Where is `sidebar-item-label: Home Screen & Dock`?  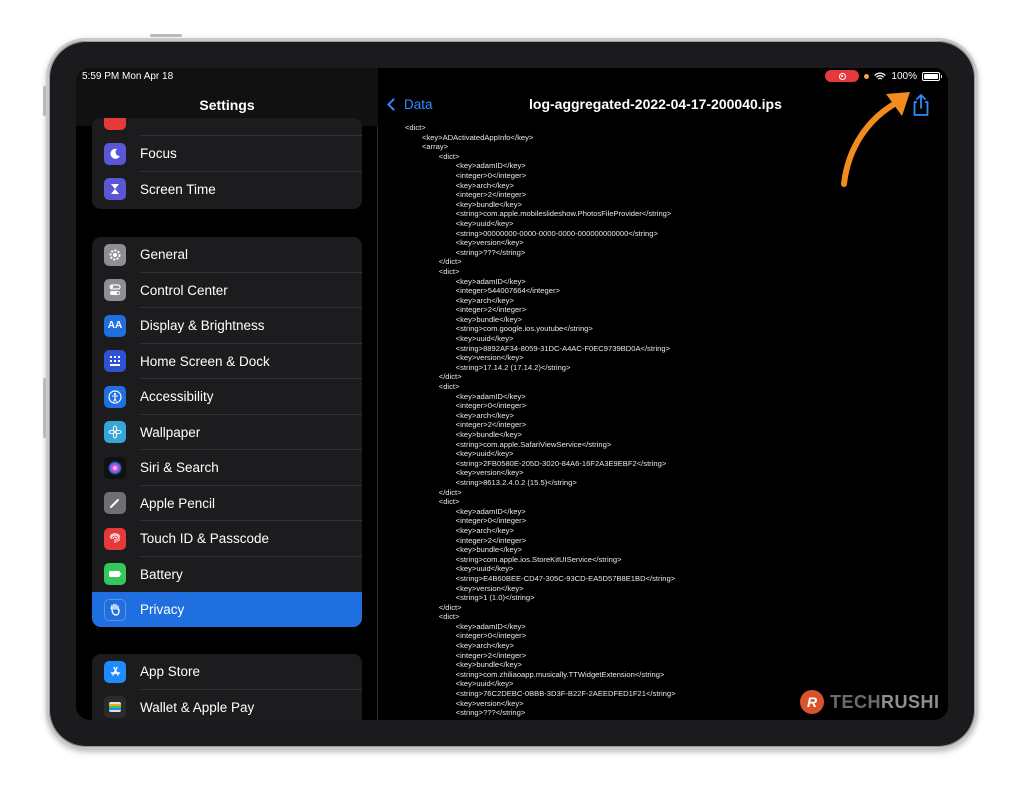 sidebar-item-label: Home Screen & Dock is located at coordinates (205, 361).